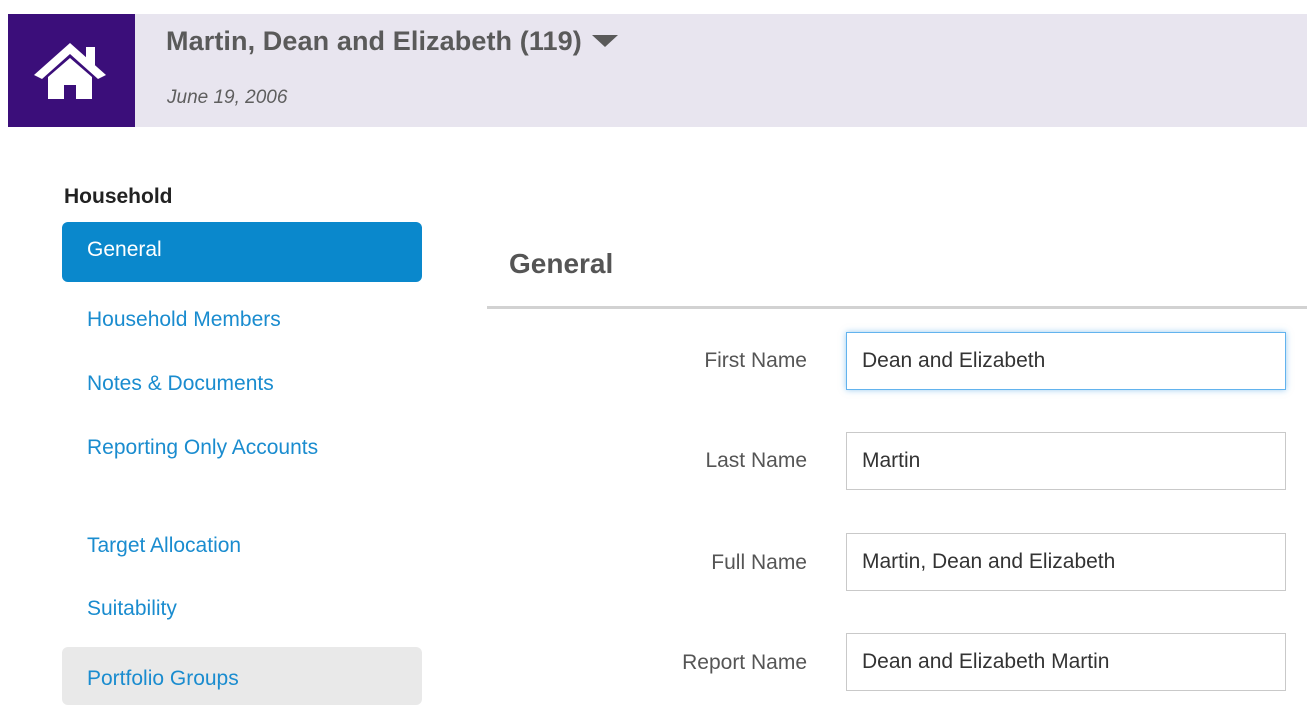 The width and height of the screenshot is (1307, 705). Describe the element at coordinates (1066, 662) in the screenshot. I see `report-name-input` at that location.